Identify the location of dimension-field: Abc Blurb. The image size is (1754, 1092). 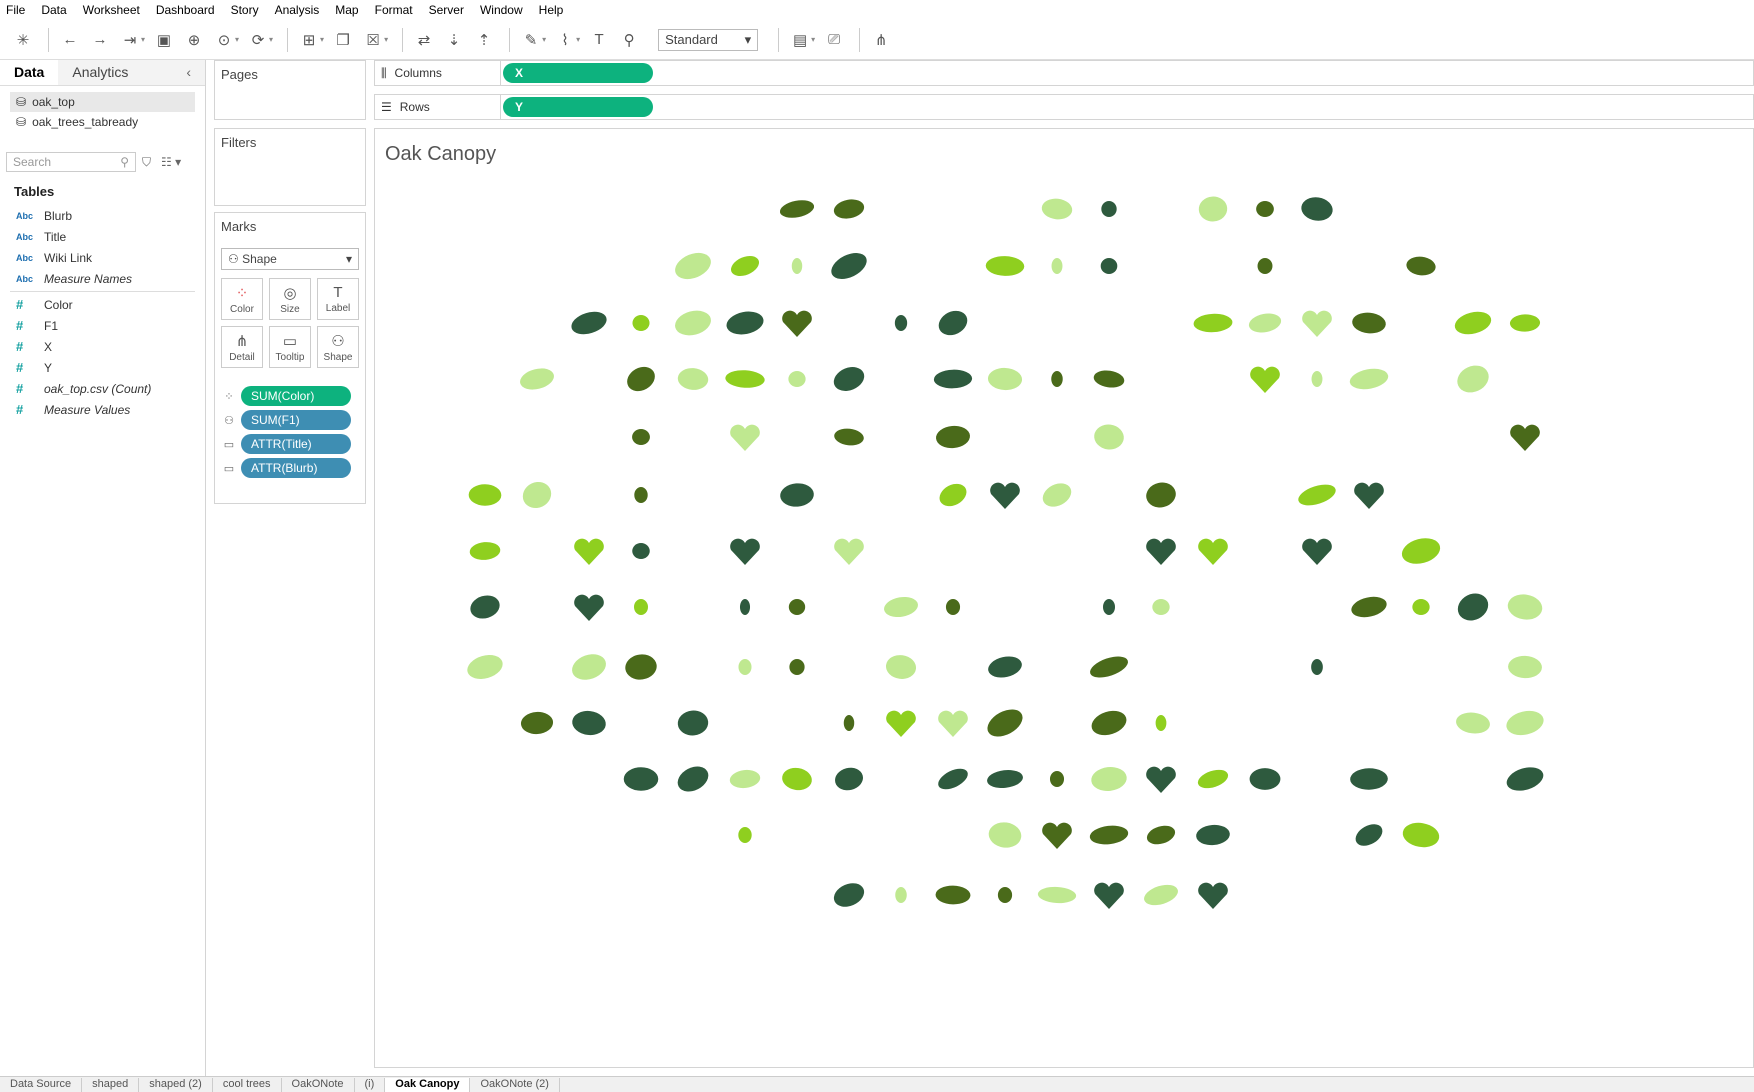
(102, 215).